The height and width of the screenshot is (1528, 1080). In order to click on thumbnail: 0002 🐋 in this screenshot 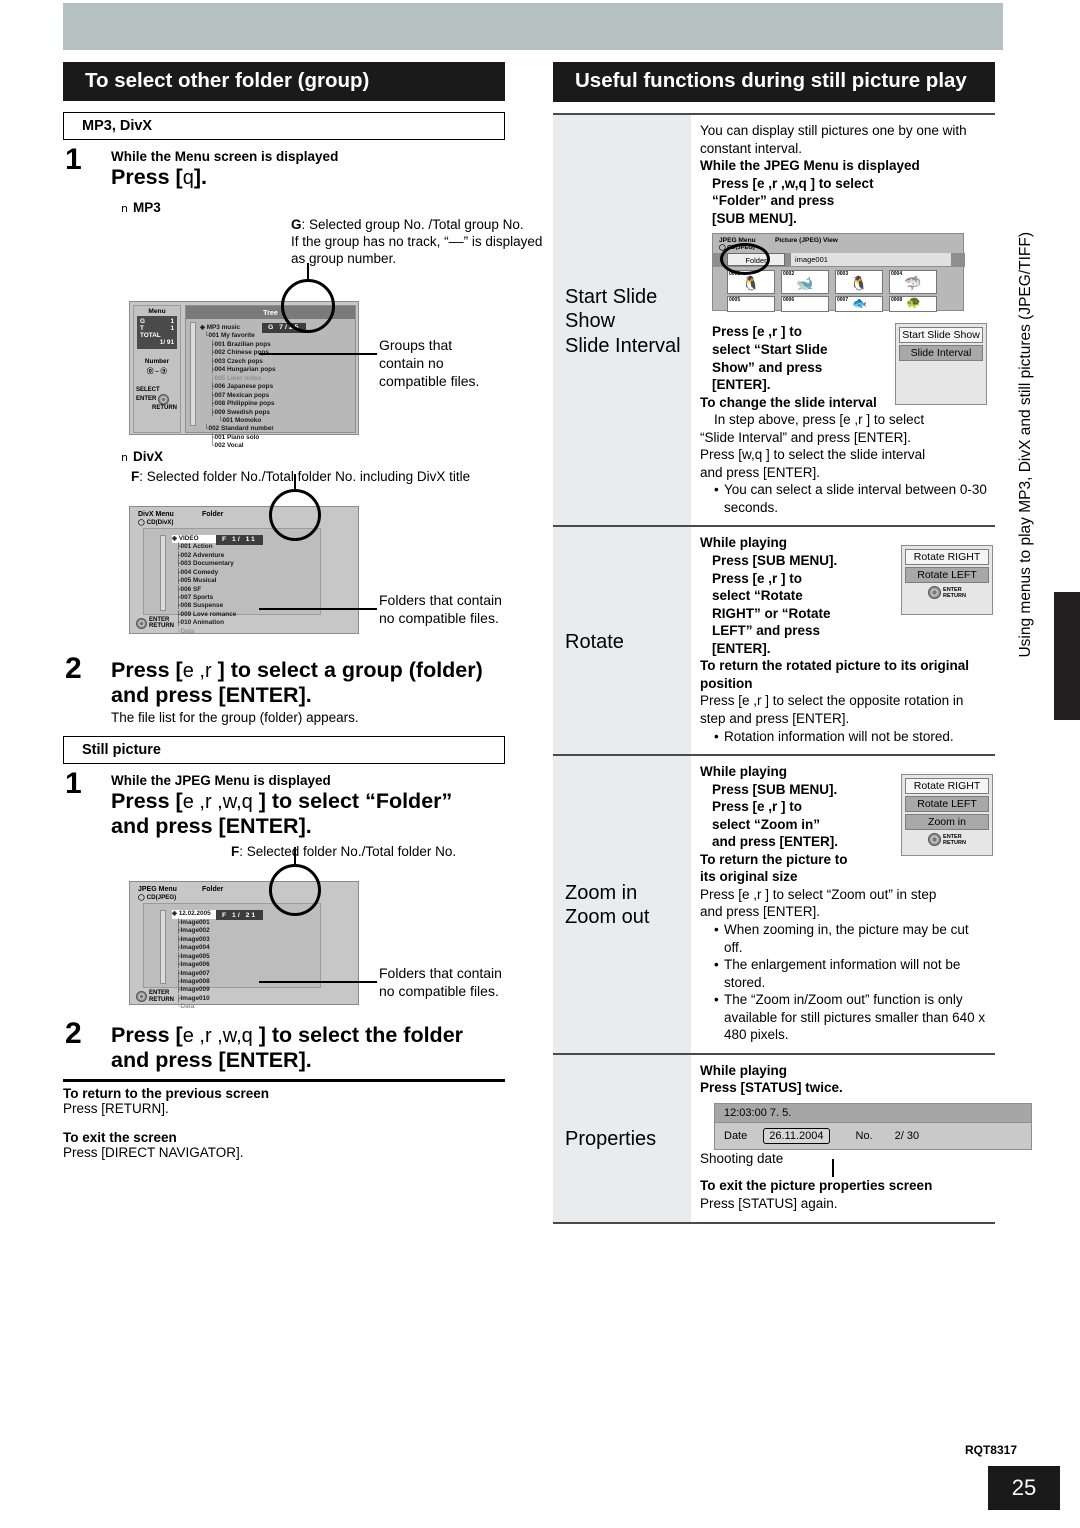, I will do `click(805, 282)`.